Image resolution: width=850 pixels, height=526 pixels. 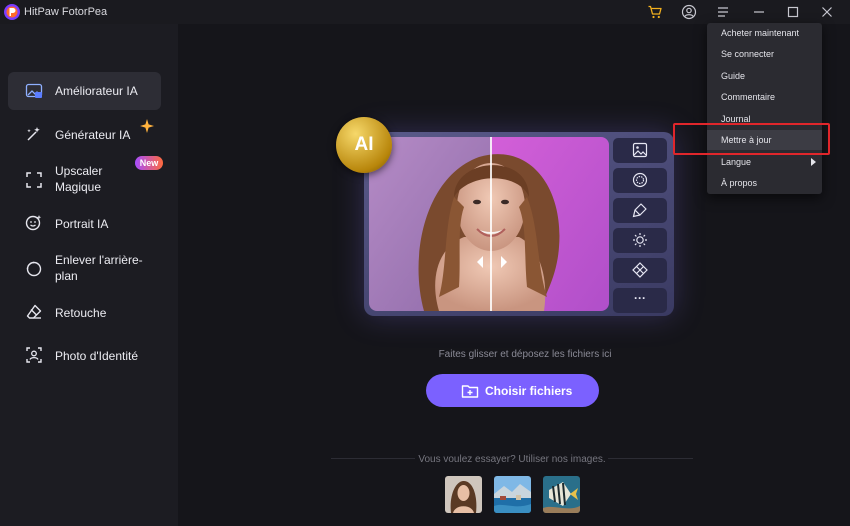 I want to click on sidebar-item-ai-generator: Générateur IA, so click(x=84, y=134).